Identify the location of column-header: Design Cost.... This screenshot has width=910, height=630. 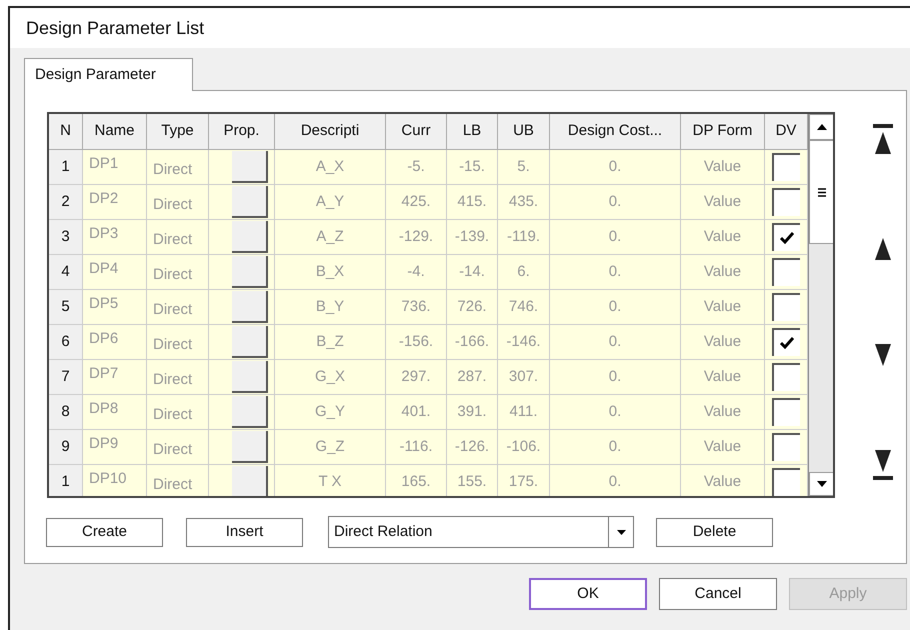
(615, 132).